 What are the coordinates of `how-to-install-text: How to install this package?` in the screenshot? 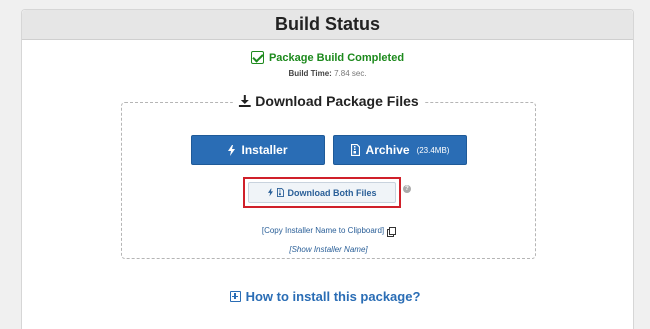 It's located at (333, 296).